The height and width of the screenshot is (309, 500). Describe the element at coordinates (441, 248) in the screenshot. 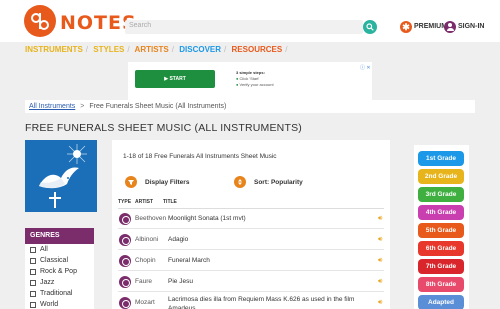

I see `grade-6-button: 6th Grade` at that location.